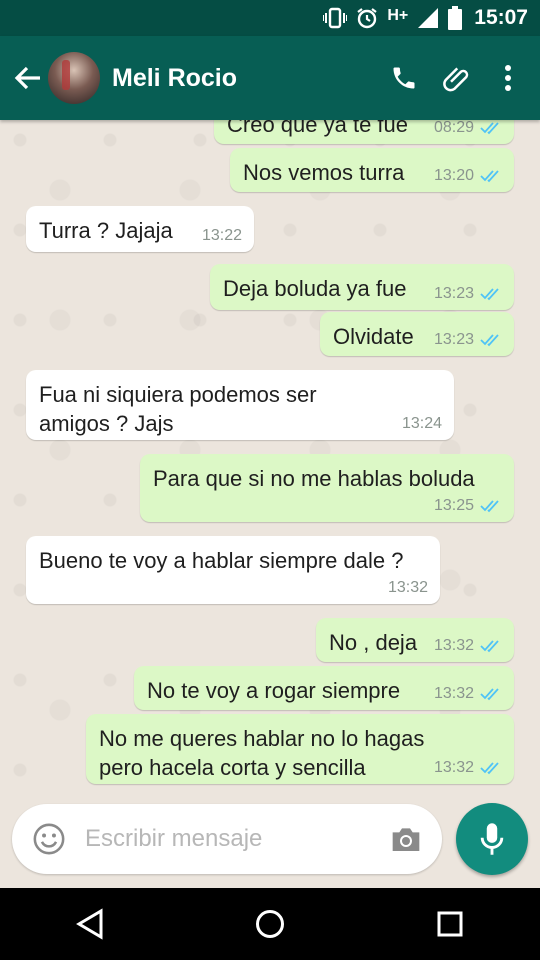  Describe the element at coordinates (428, 18) in the screenshot. I see `signal-icon` at that location.